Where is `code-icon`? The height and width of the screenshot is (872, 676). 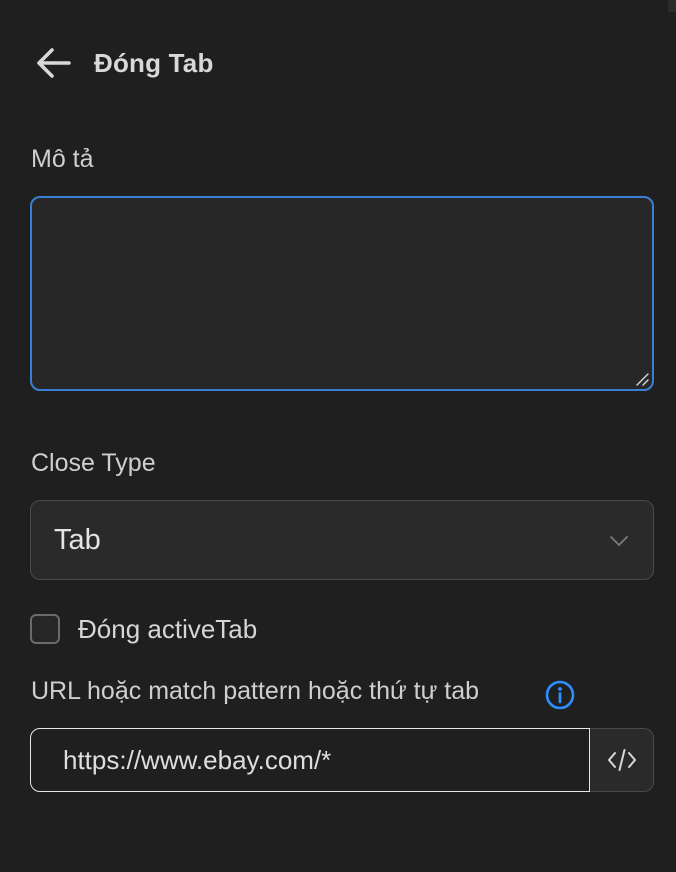 code-icon is located at coordinates (621, 760).